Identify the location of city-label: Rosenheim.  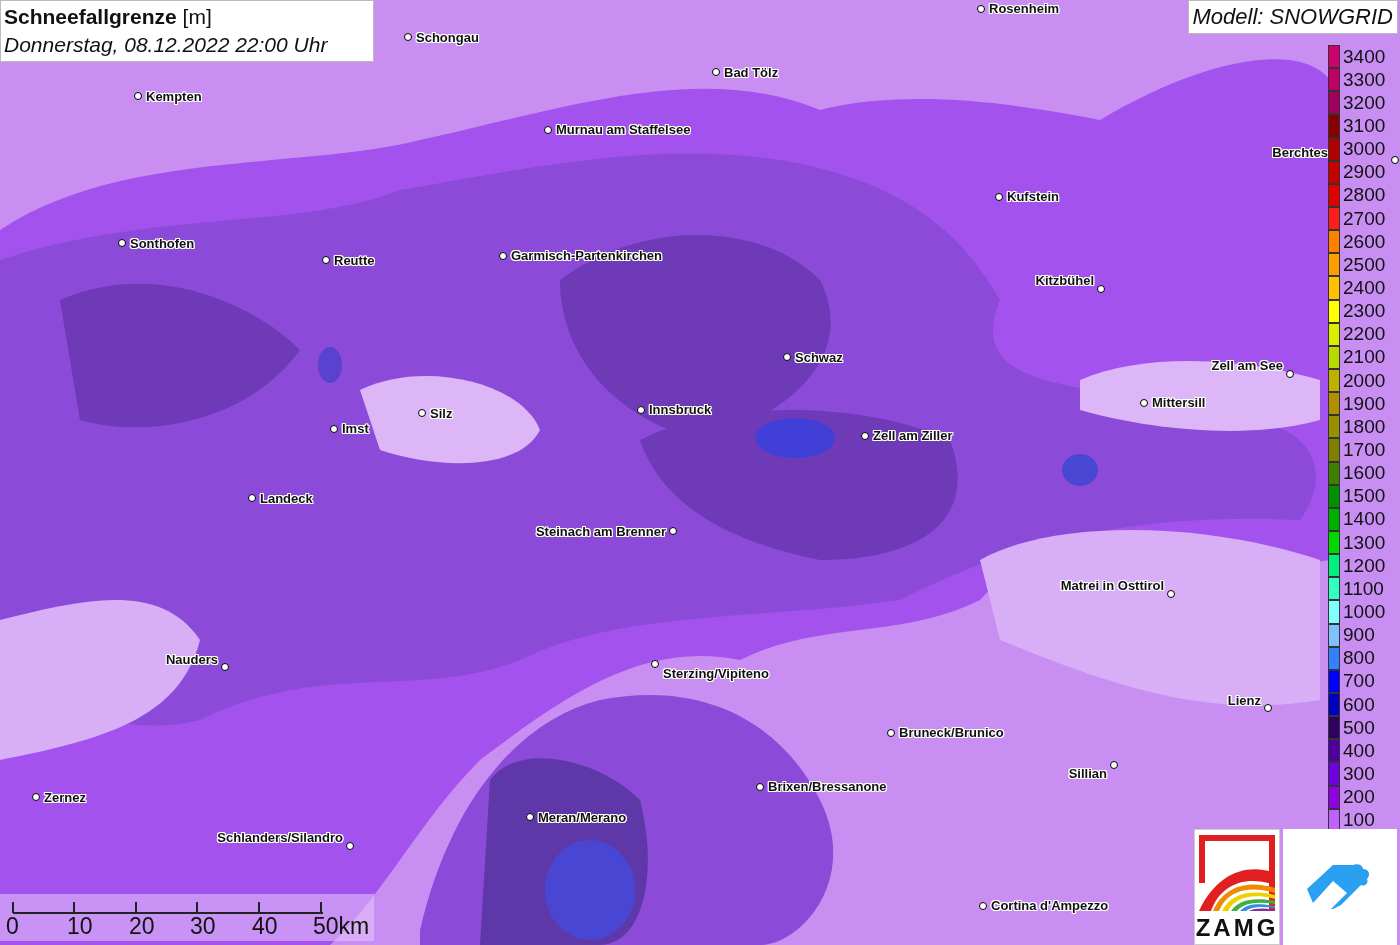
(1024, 9).